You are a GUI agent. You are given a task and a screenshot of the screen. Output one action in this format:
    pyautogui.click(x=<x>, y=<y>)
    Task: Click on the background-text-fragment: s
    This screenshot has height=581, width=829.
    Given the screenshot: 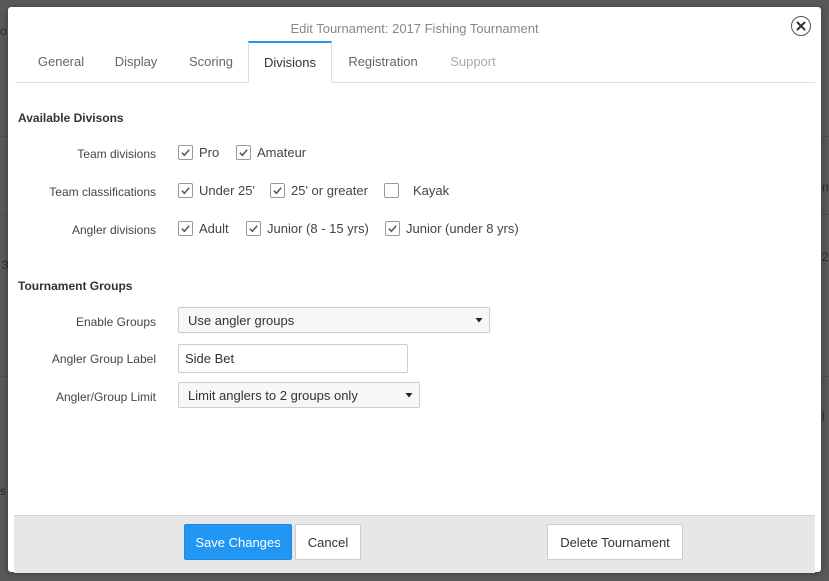 What is the action you would take?
    pyautogui.click(x=3, y=491)
    